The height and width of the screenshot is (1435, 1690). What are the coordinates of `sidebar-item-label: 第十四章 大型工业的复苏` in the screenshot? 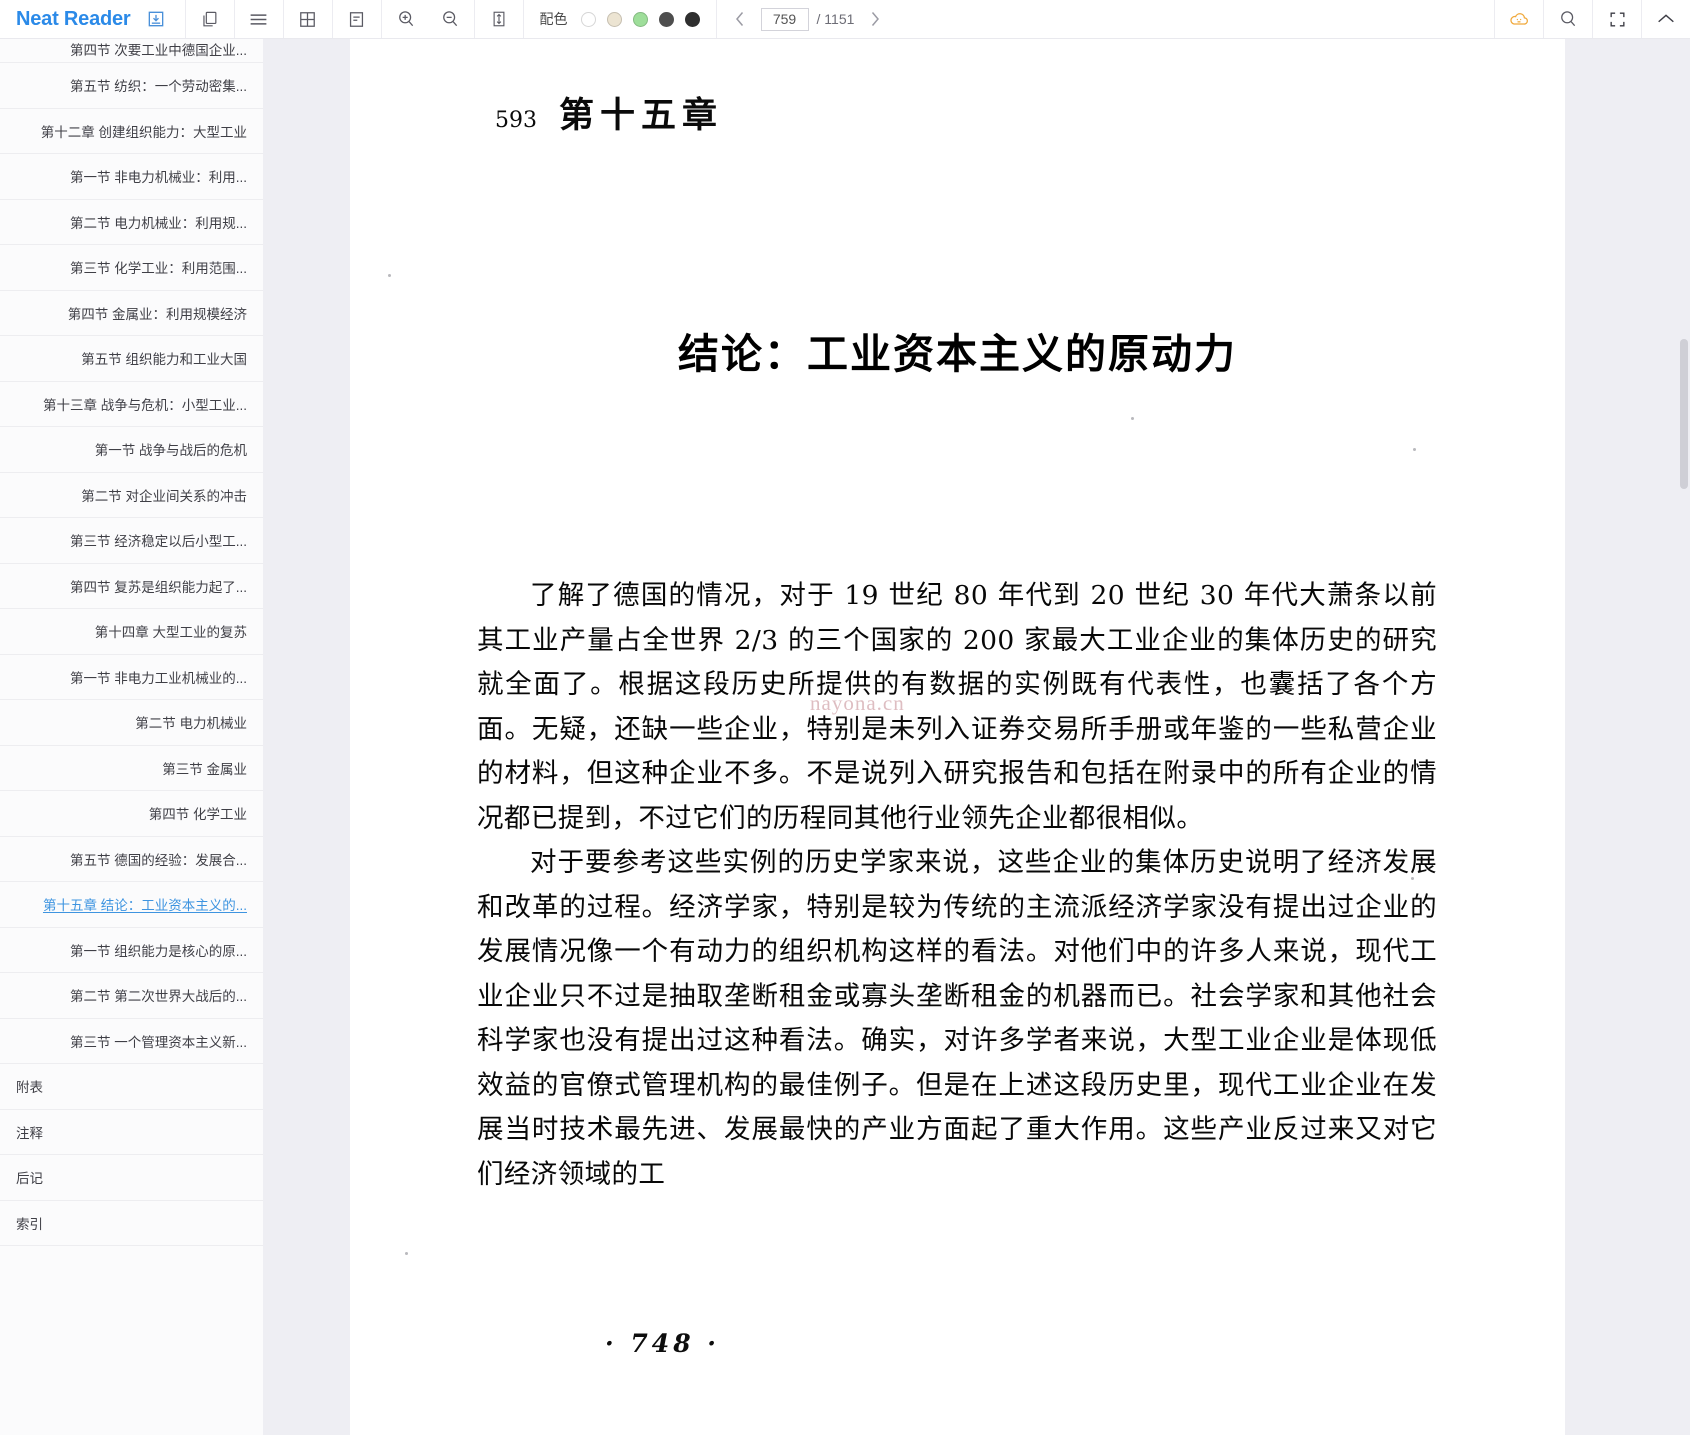 It's located at (170, 633).